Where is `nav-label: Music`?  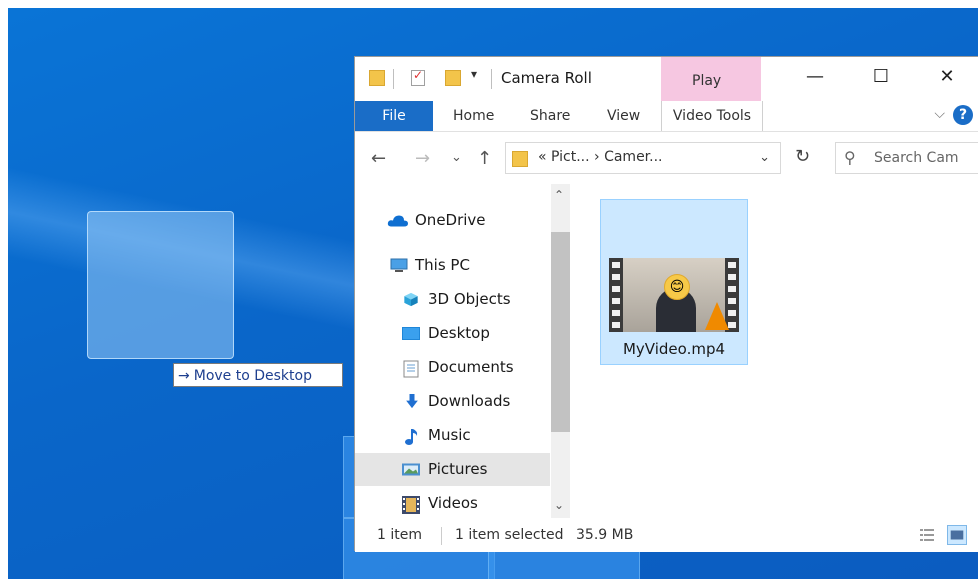 nav-label: Music is located at coordinates (449, 435).